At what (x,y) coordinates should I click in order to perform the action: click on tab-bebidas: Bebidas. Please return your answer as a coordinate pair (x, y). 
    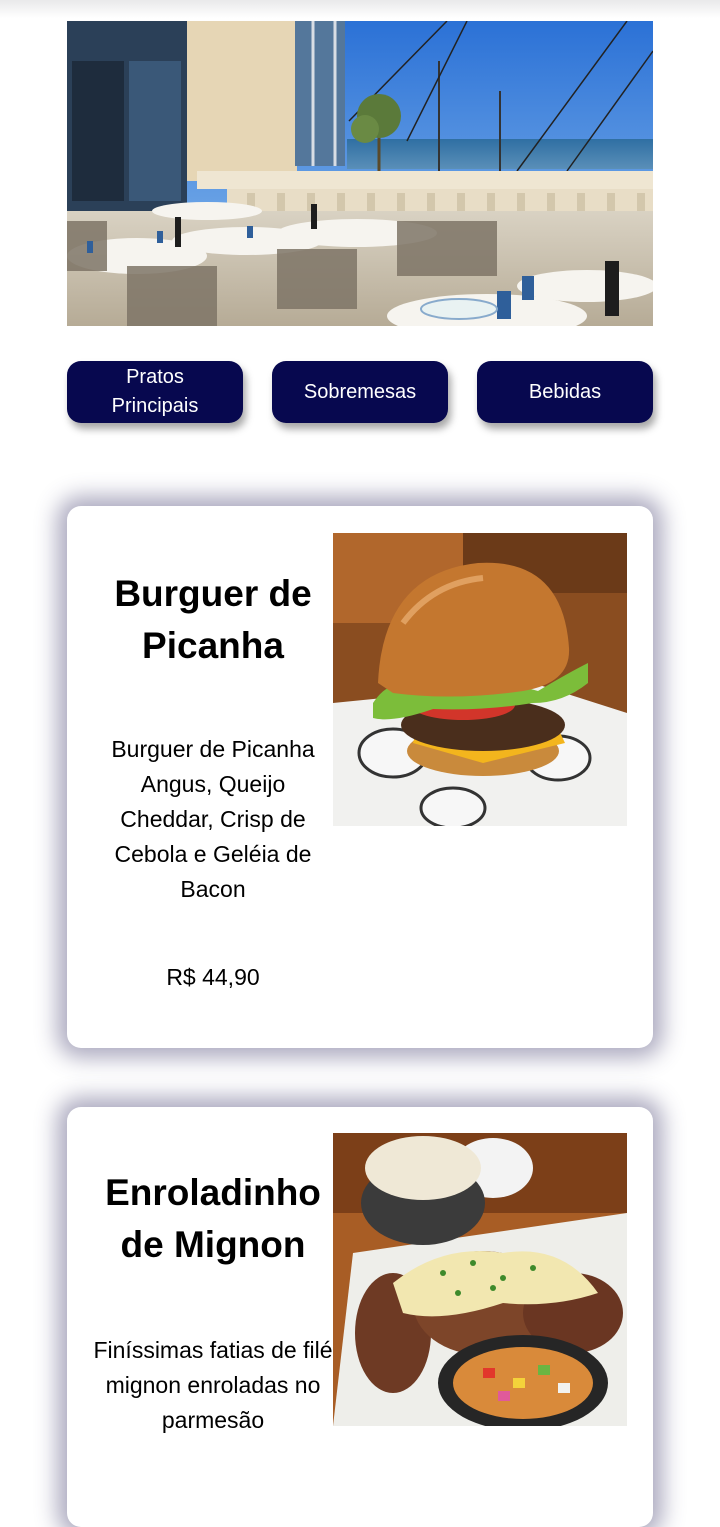
    Looking at the image, I should click on (565, 392).